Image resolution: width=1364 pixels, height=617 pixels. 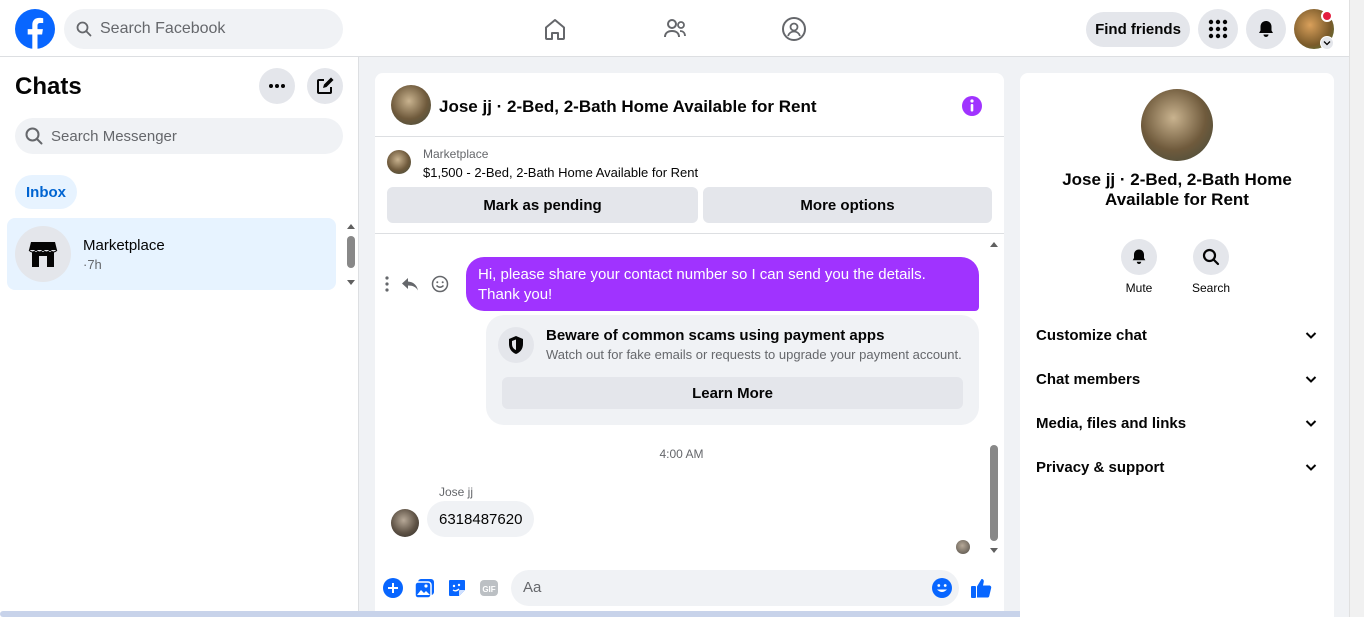 What do you see at coordinates (399, 162) in the screenshot?
I see `listing-thumbnail` at bounding box center [399, 162].